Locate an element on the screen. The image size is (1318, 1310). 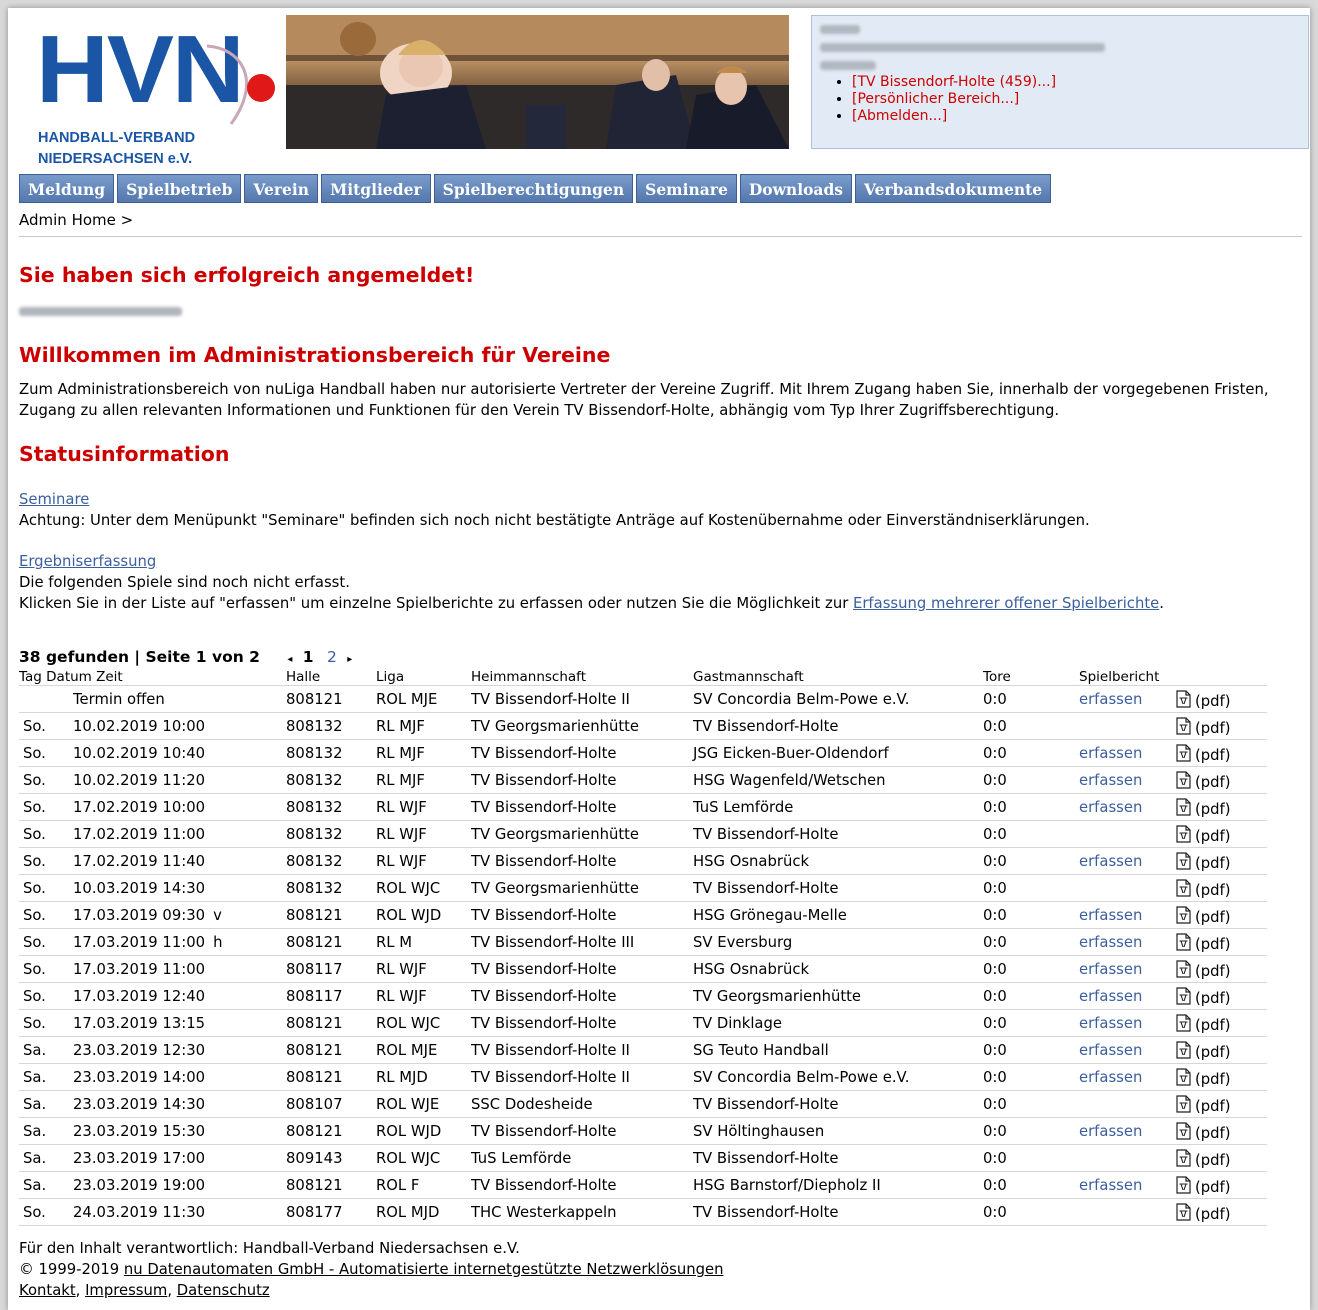
current-page: 1 is located at coordinates (308, 657).